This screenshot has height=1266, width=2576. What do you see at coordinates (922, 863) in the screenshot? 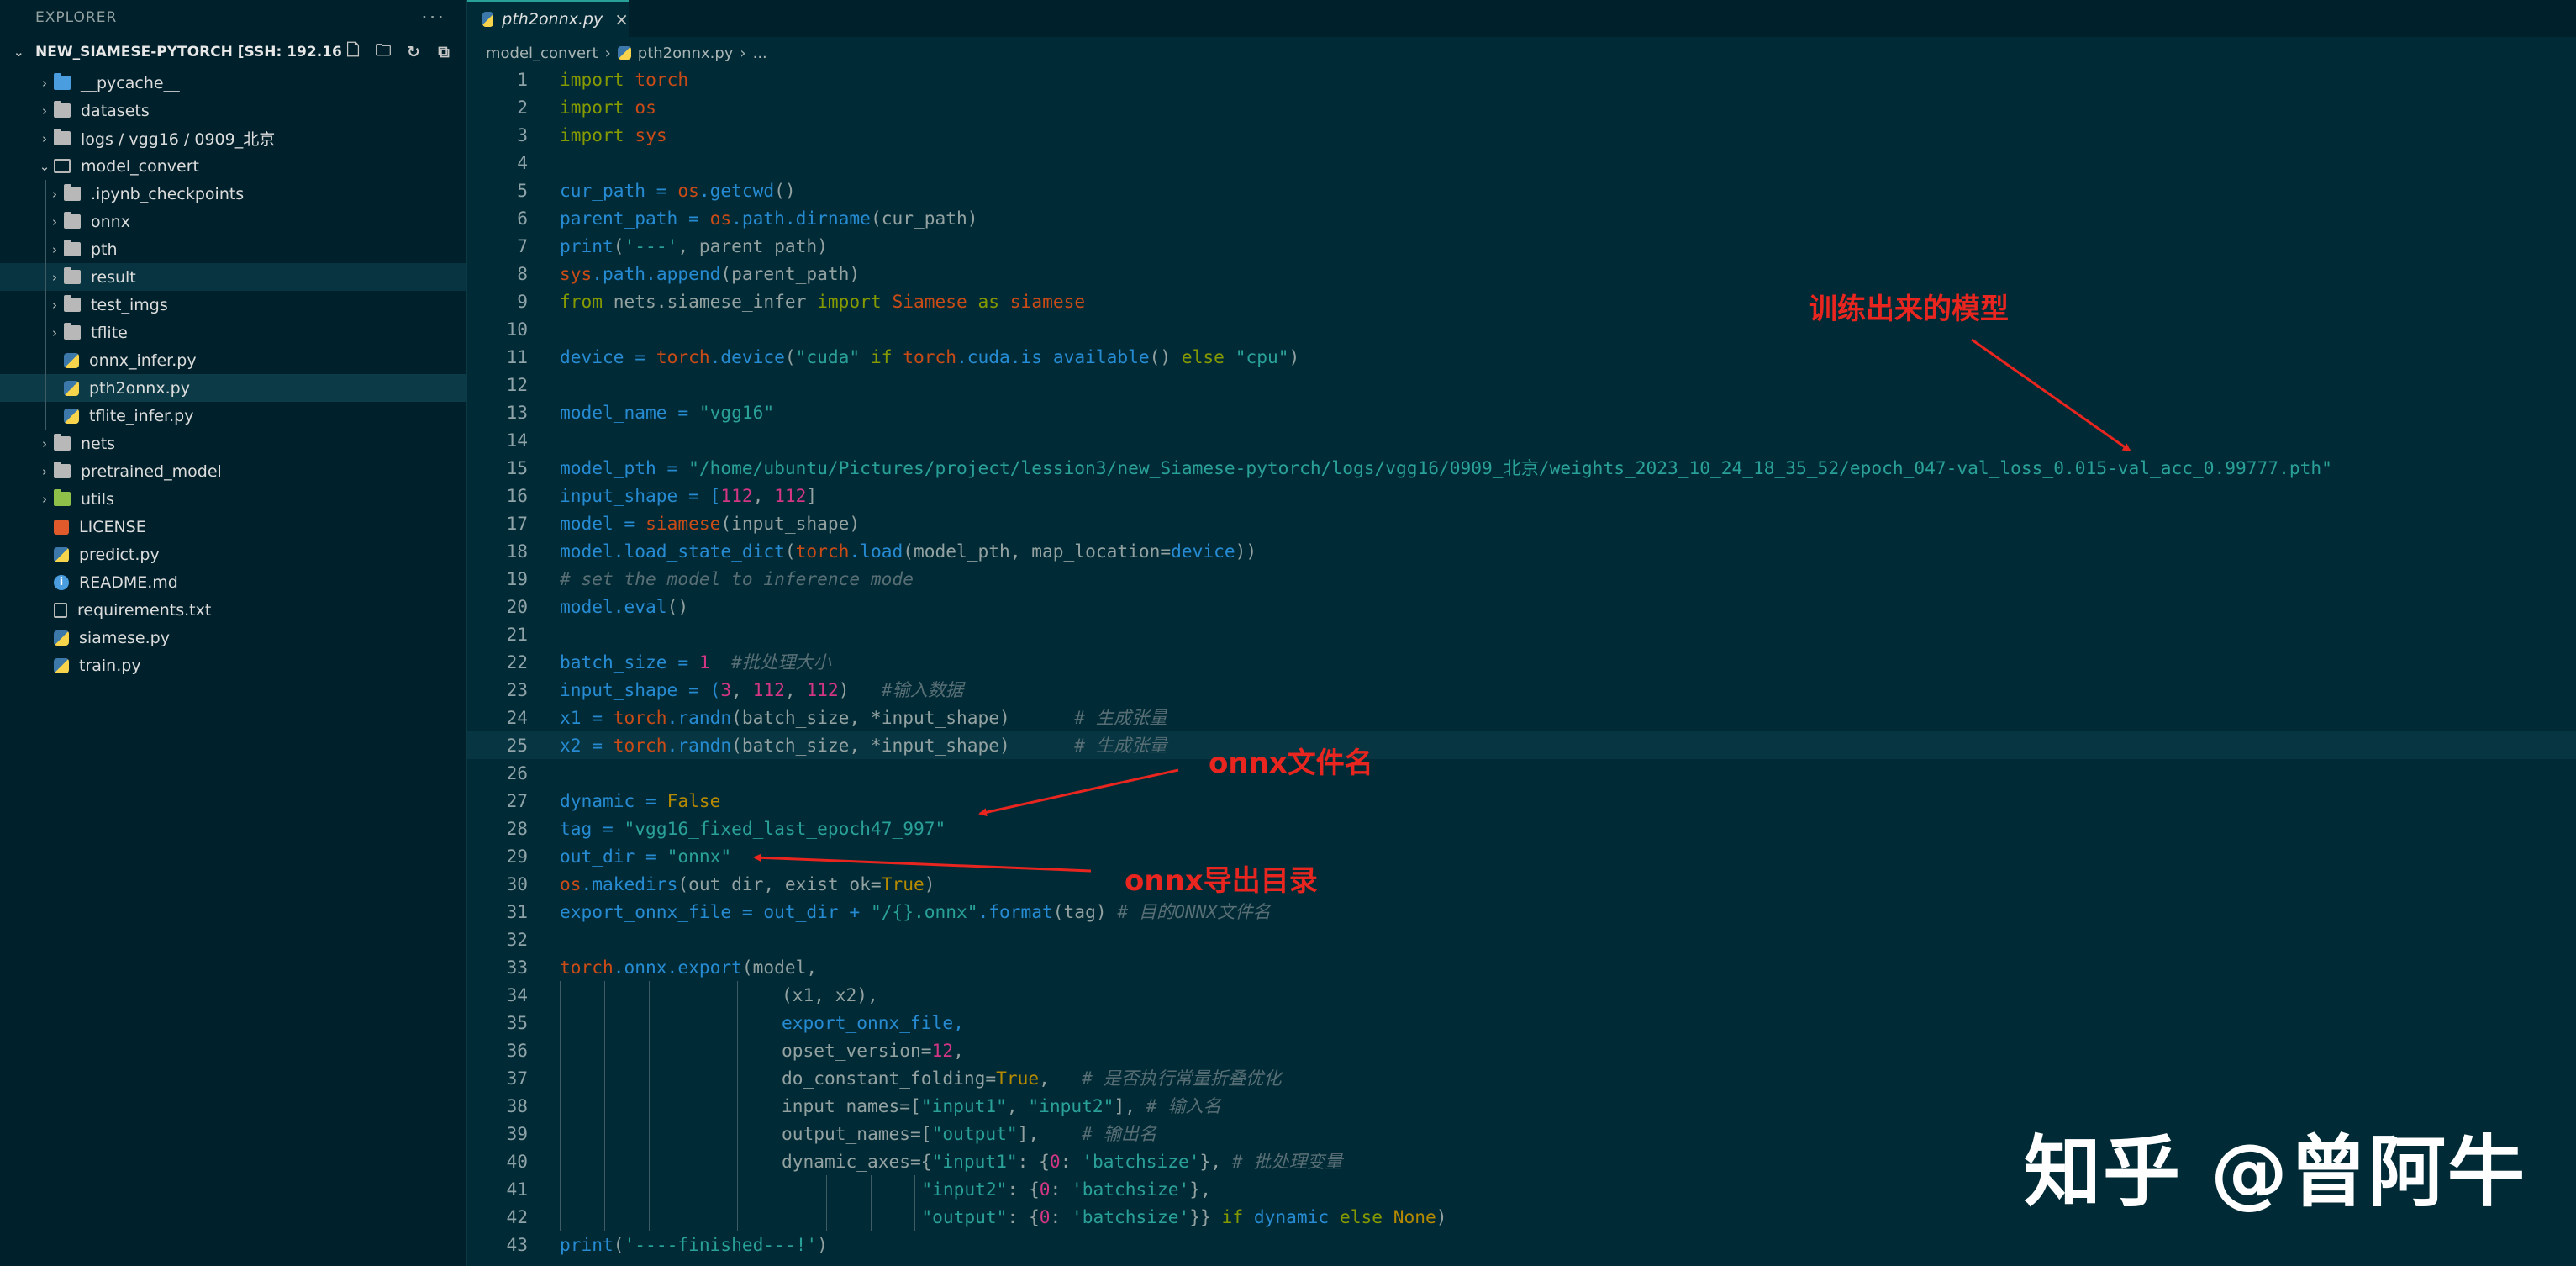
I see `arrow-to-out-dir` at bounding box center [922, 863].